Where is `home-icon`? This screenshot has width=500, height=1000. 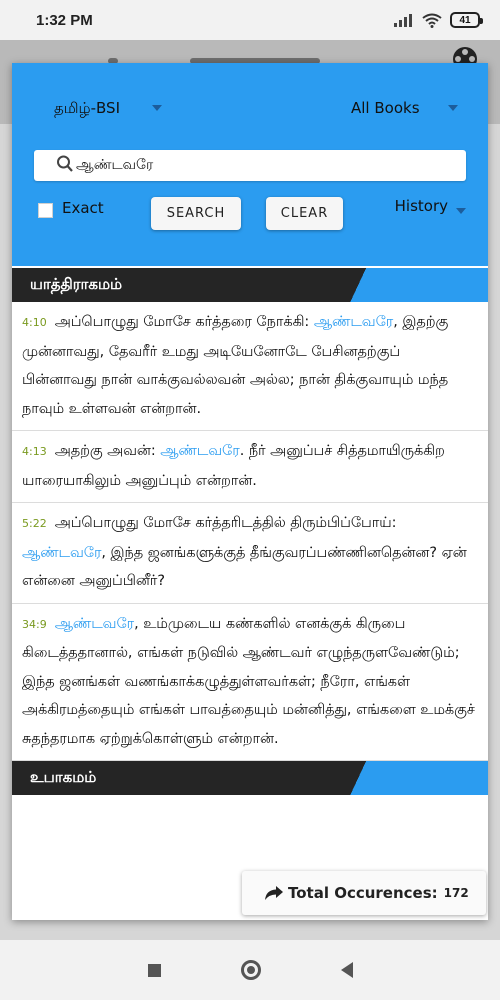 home-icon is located at coordinates (250, 970).